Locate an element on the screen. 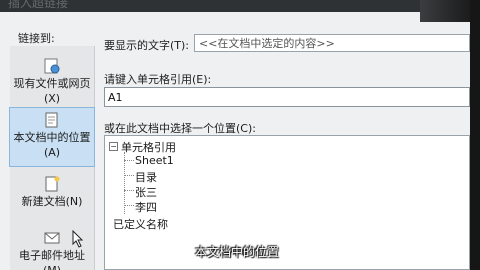 Image resolution: width=480 pixels, height=270 pixels. sidebar-item-existing-file: 现有文件或网页(X) is located at coordinates (52, 82).